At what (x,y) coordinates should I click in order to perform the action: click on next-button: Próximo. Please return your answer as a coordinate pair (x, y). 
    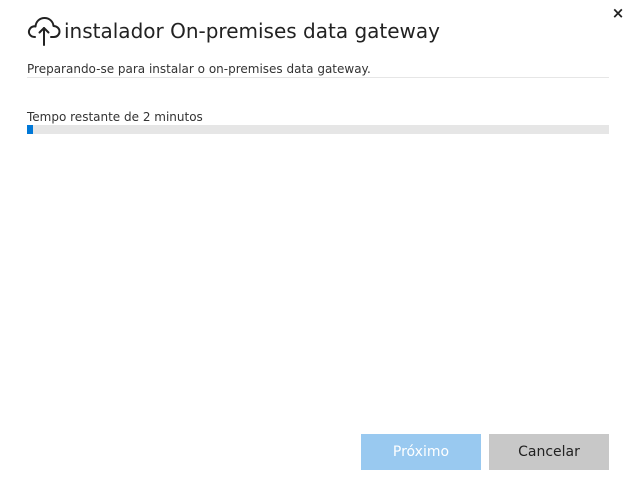
    Looking at the image, I should click on (421, 452).